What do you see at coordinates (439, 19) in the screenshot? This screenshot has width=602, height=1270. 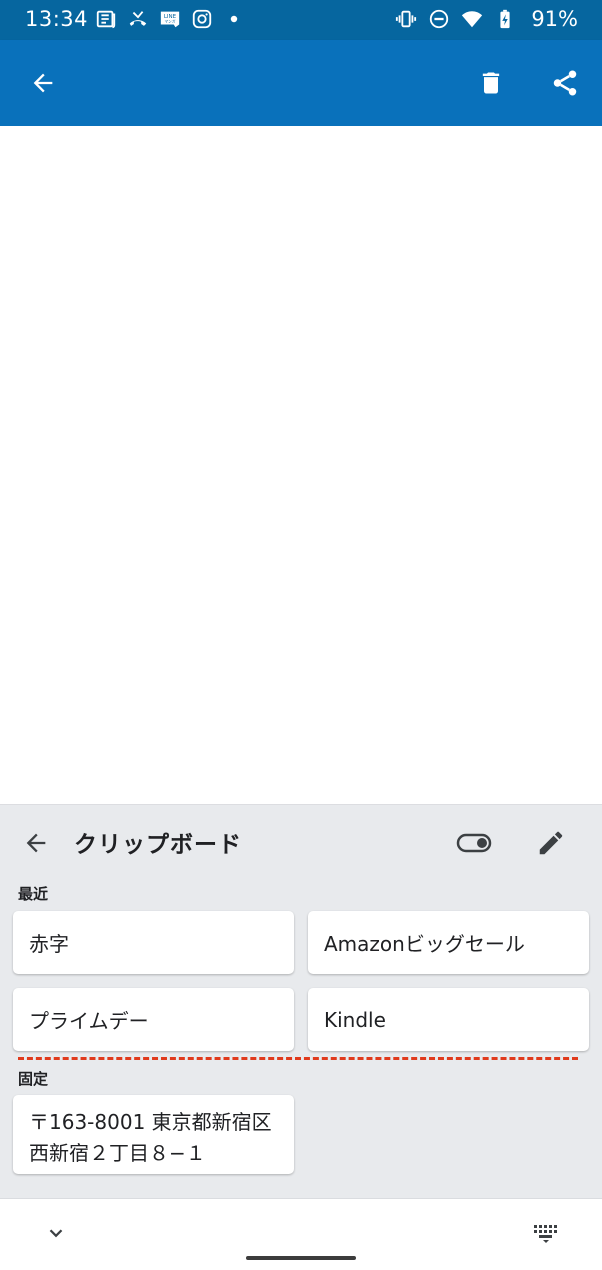 I see `do-not-disturb-icon` at bounding box center [439, 19].